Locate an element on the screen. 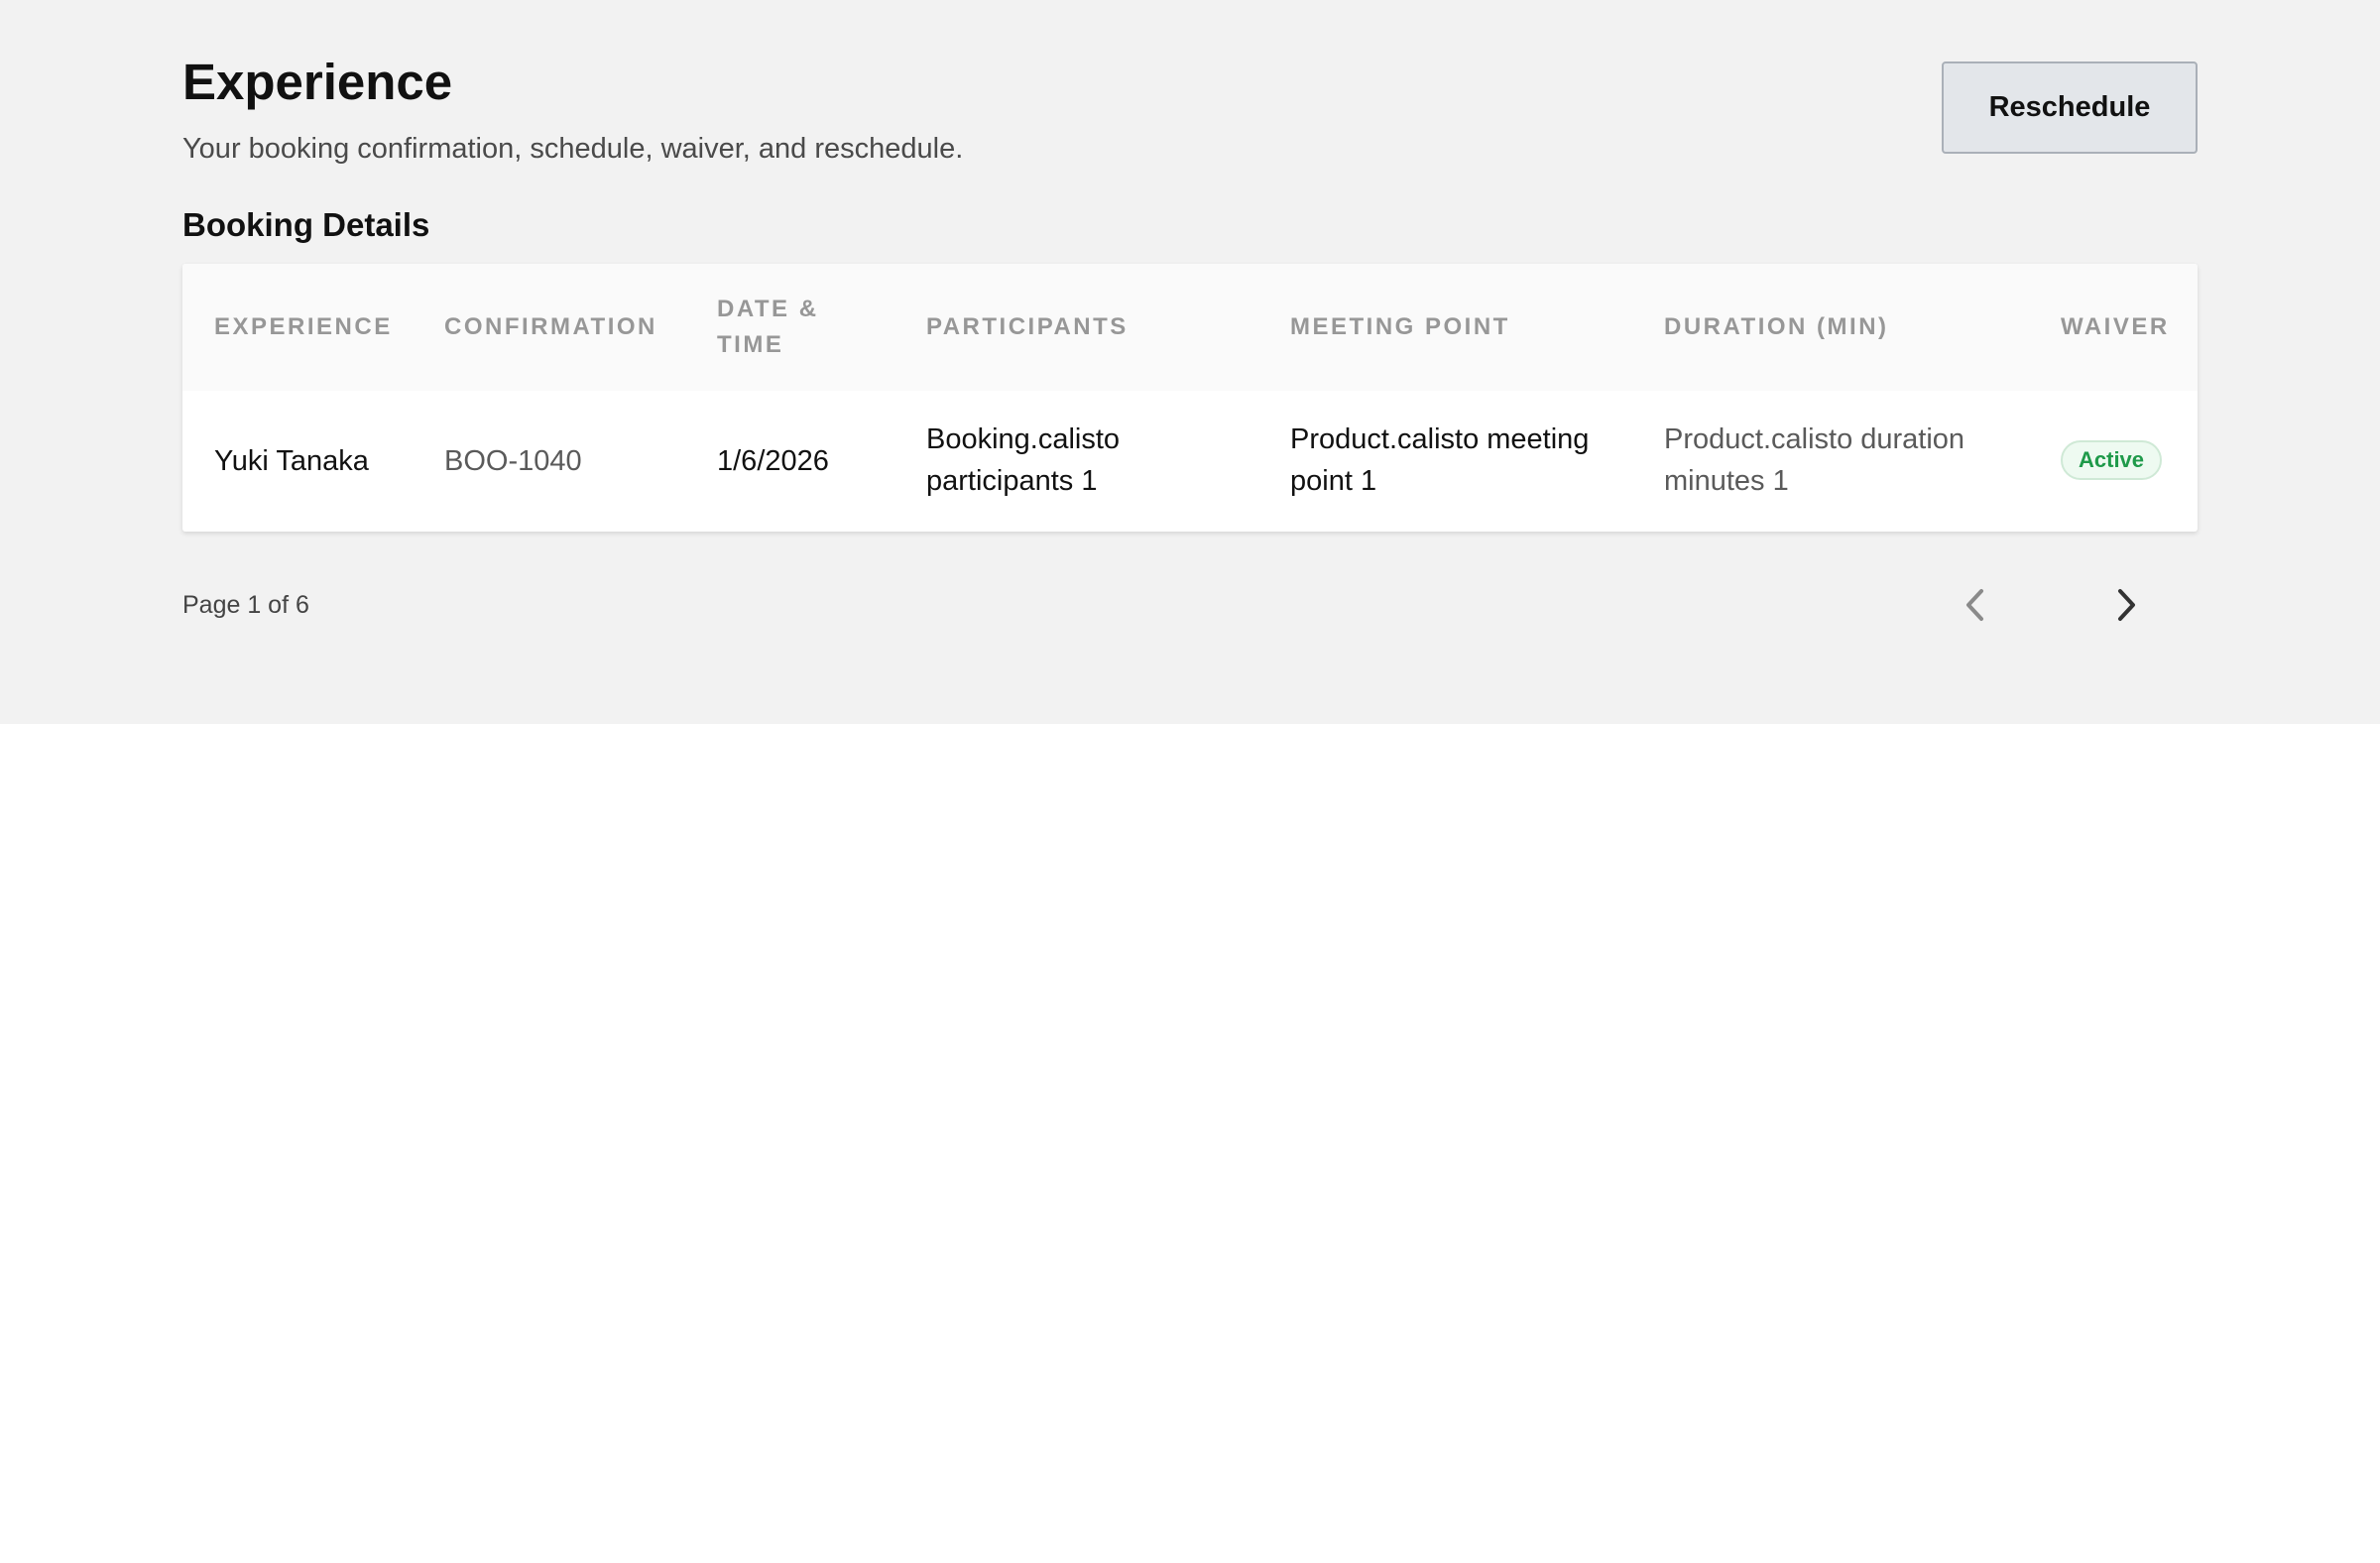  chevron-right-icon is located at coordinates (2126, 605).